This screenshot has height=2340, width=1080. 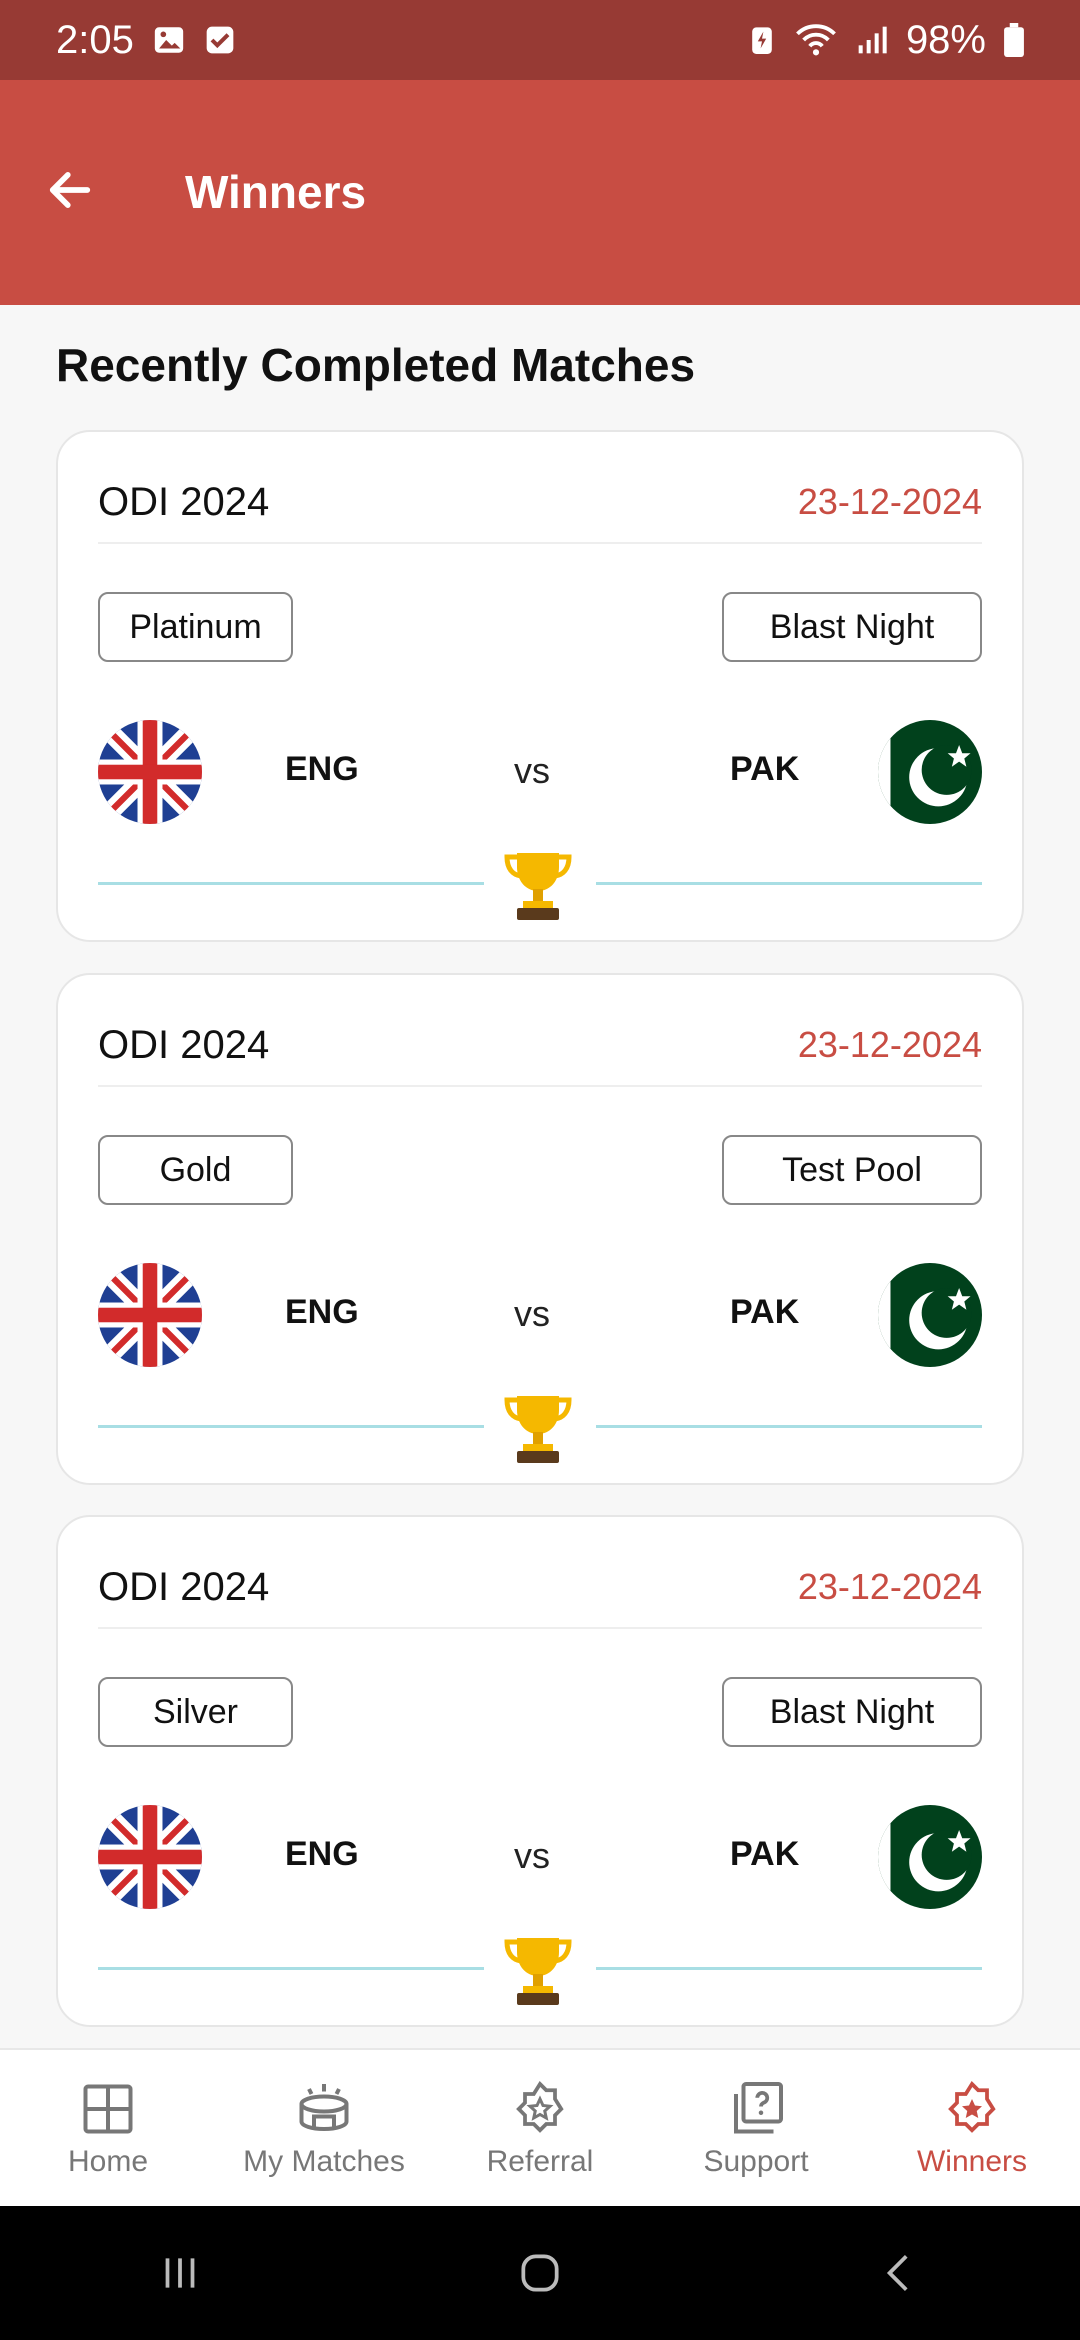 I want to click on battery-icon, so click(x=1014, y=40).